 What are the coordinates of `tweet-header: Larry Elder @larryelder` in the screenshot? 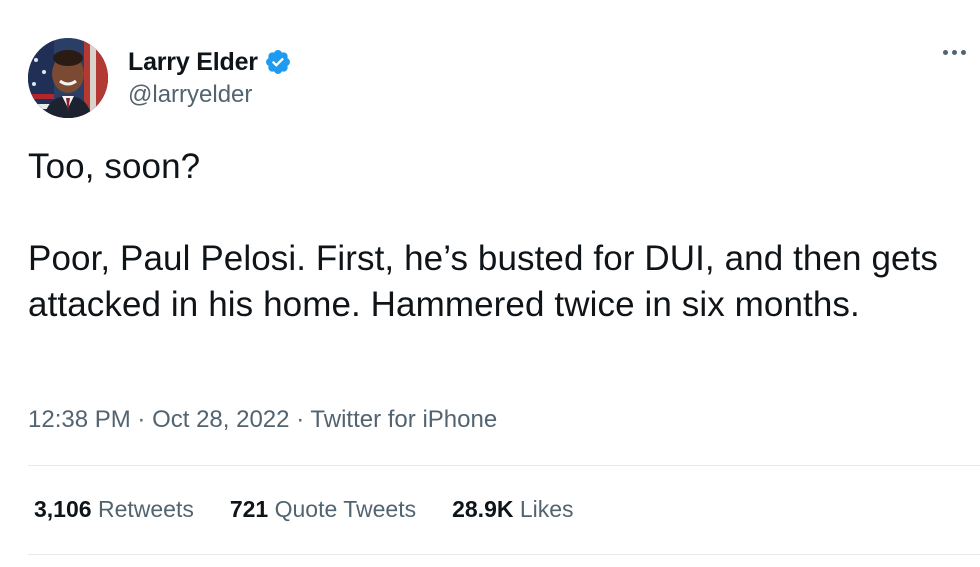 It's located at (160, 78).